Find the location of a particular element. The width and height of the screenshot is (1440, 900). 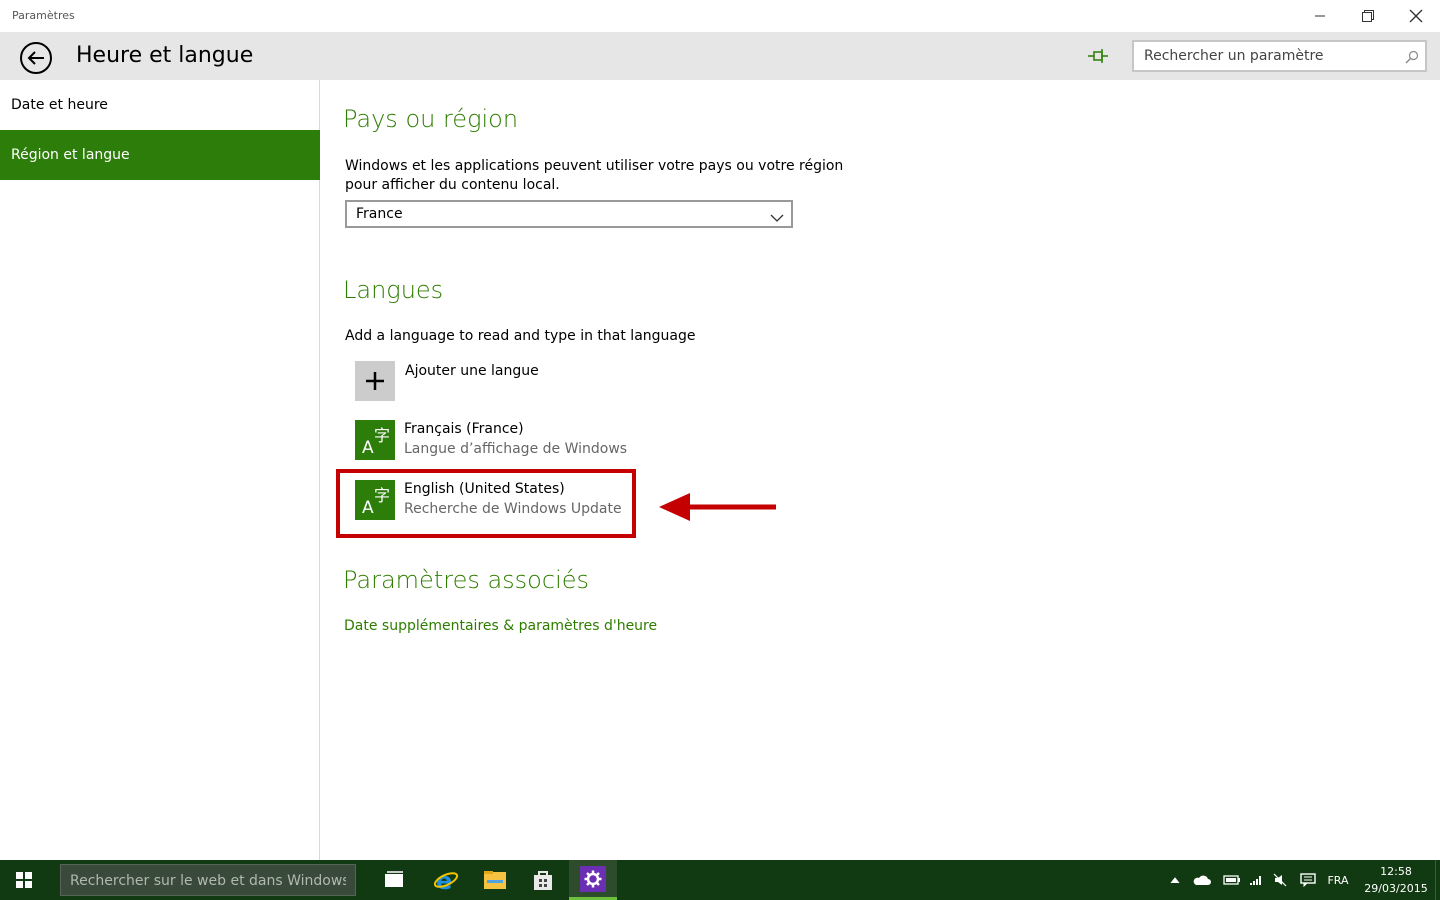

start-button is located at coordinates (24, 880).